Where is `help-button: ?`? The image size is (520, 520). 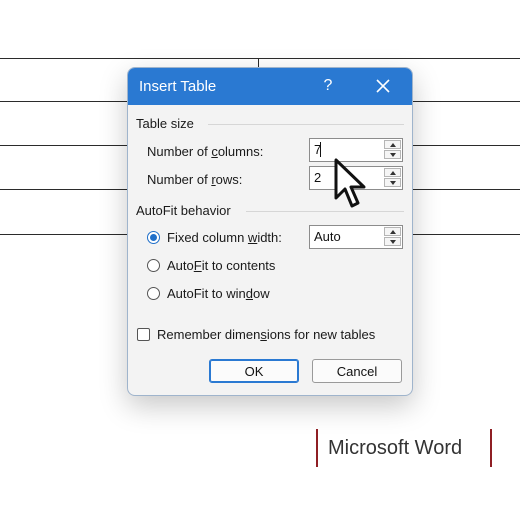 help-button: ? is located at coordinates (328, 86).